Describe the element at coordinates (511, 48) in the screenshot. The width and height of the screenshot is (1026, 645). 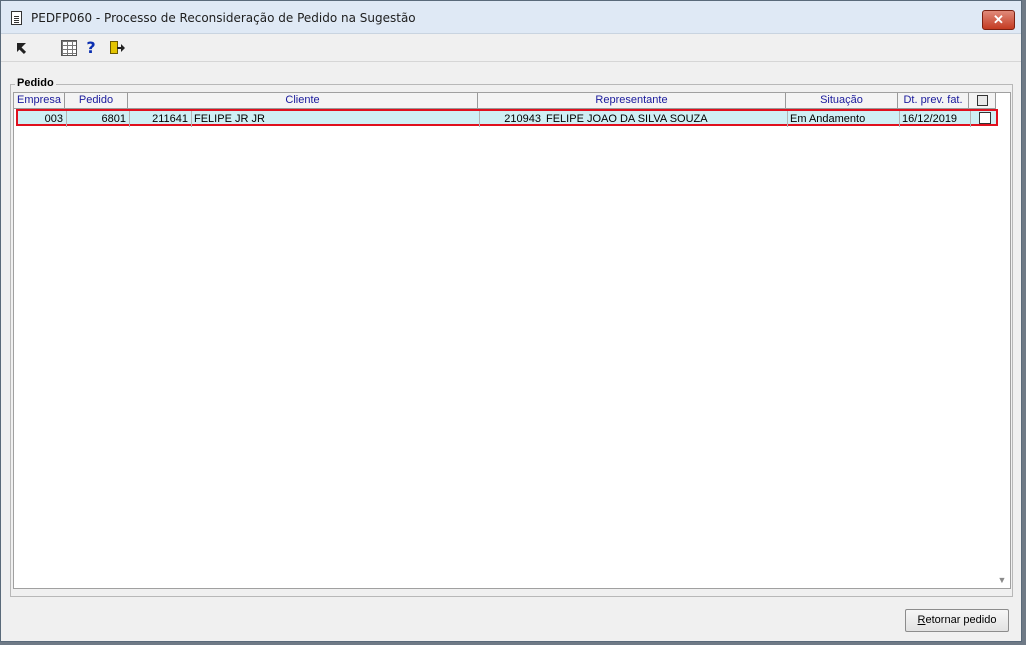
I see `toolbar: ?` at that location.